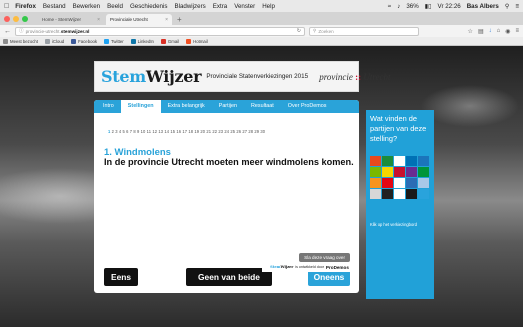  I want to click on download-icon: ↓, so click(490, 31).